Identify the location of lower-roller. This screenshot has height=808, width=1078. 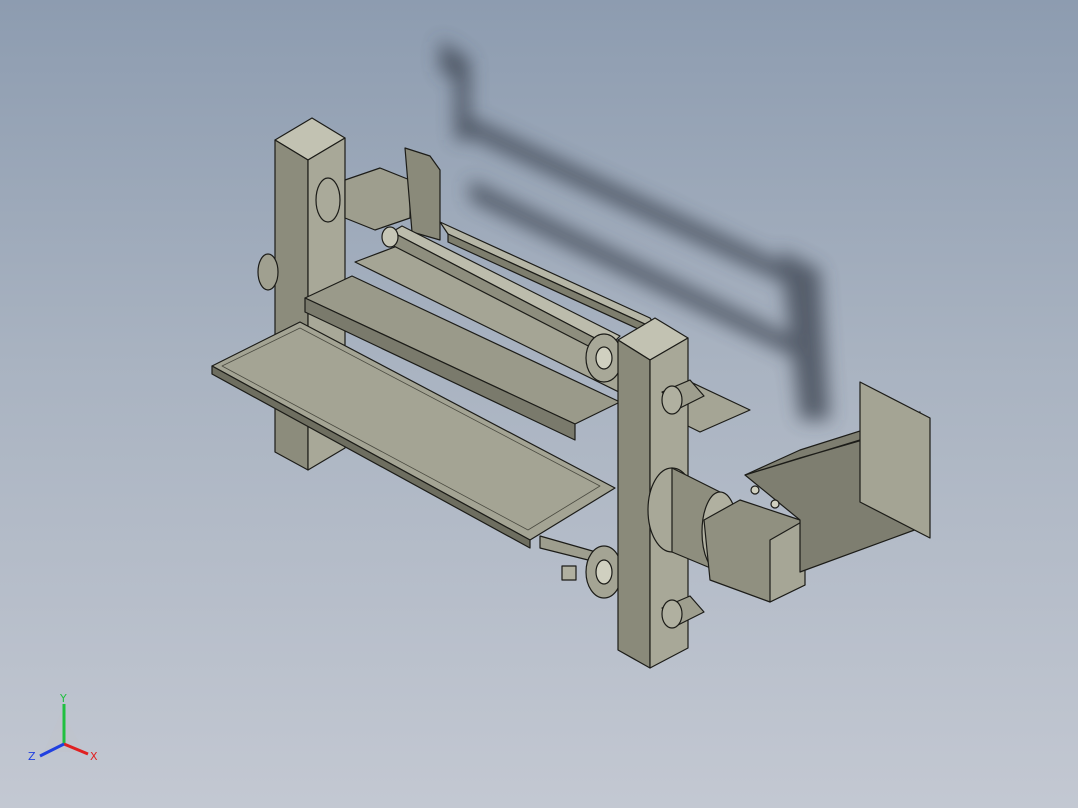
(581, 567).